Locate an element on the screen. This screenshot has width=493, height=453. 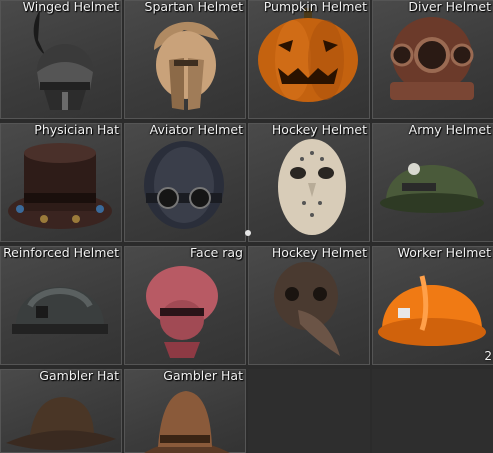
diver-helmet-icon is located at coordinates (432, 58).